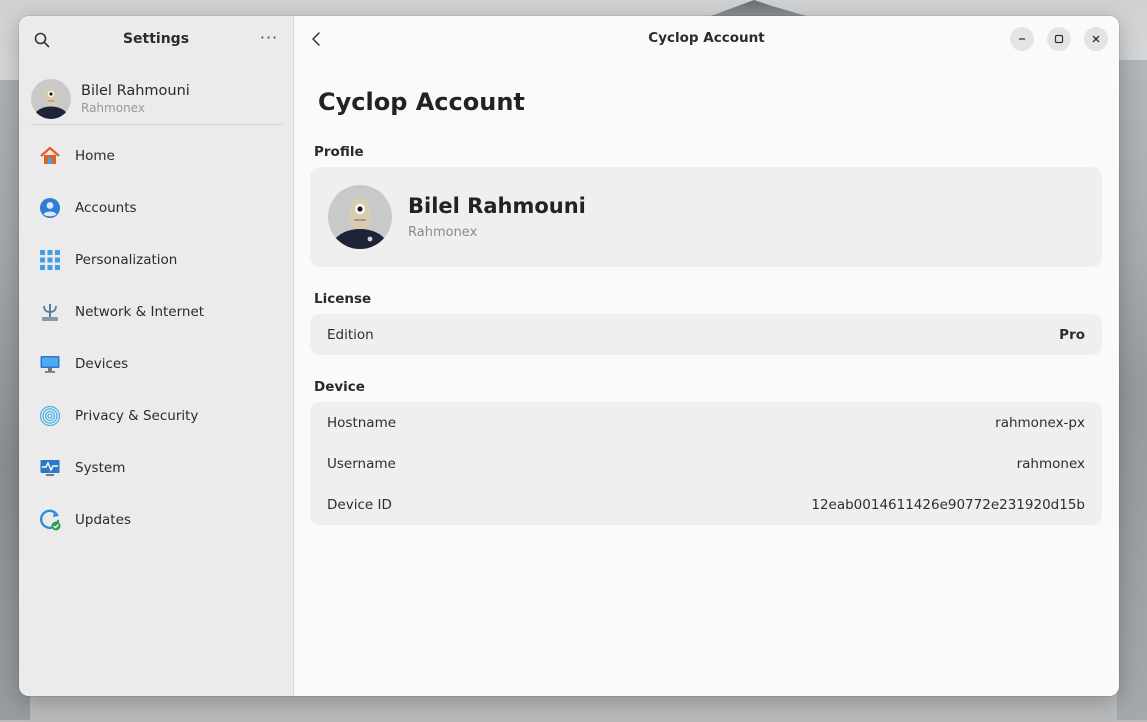 Image resolution: width=1147 pixels, height=722 pixels. I want to click on list-item: Edition Pro, so click(706, 334).